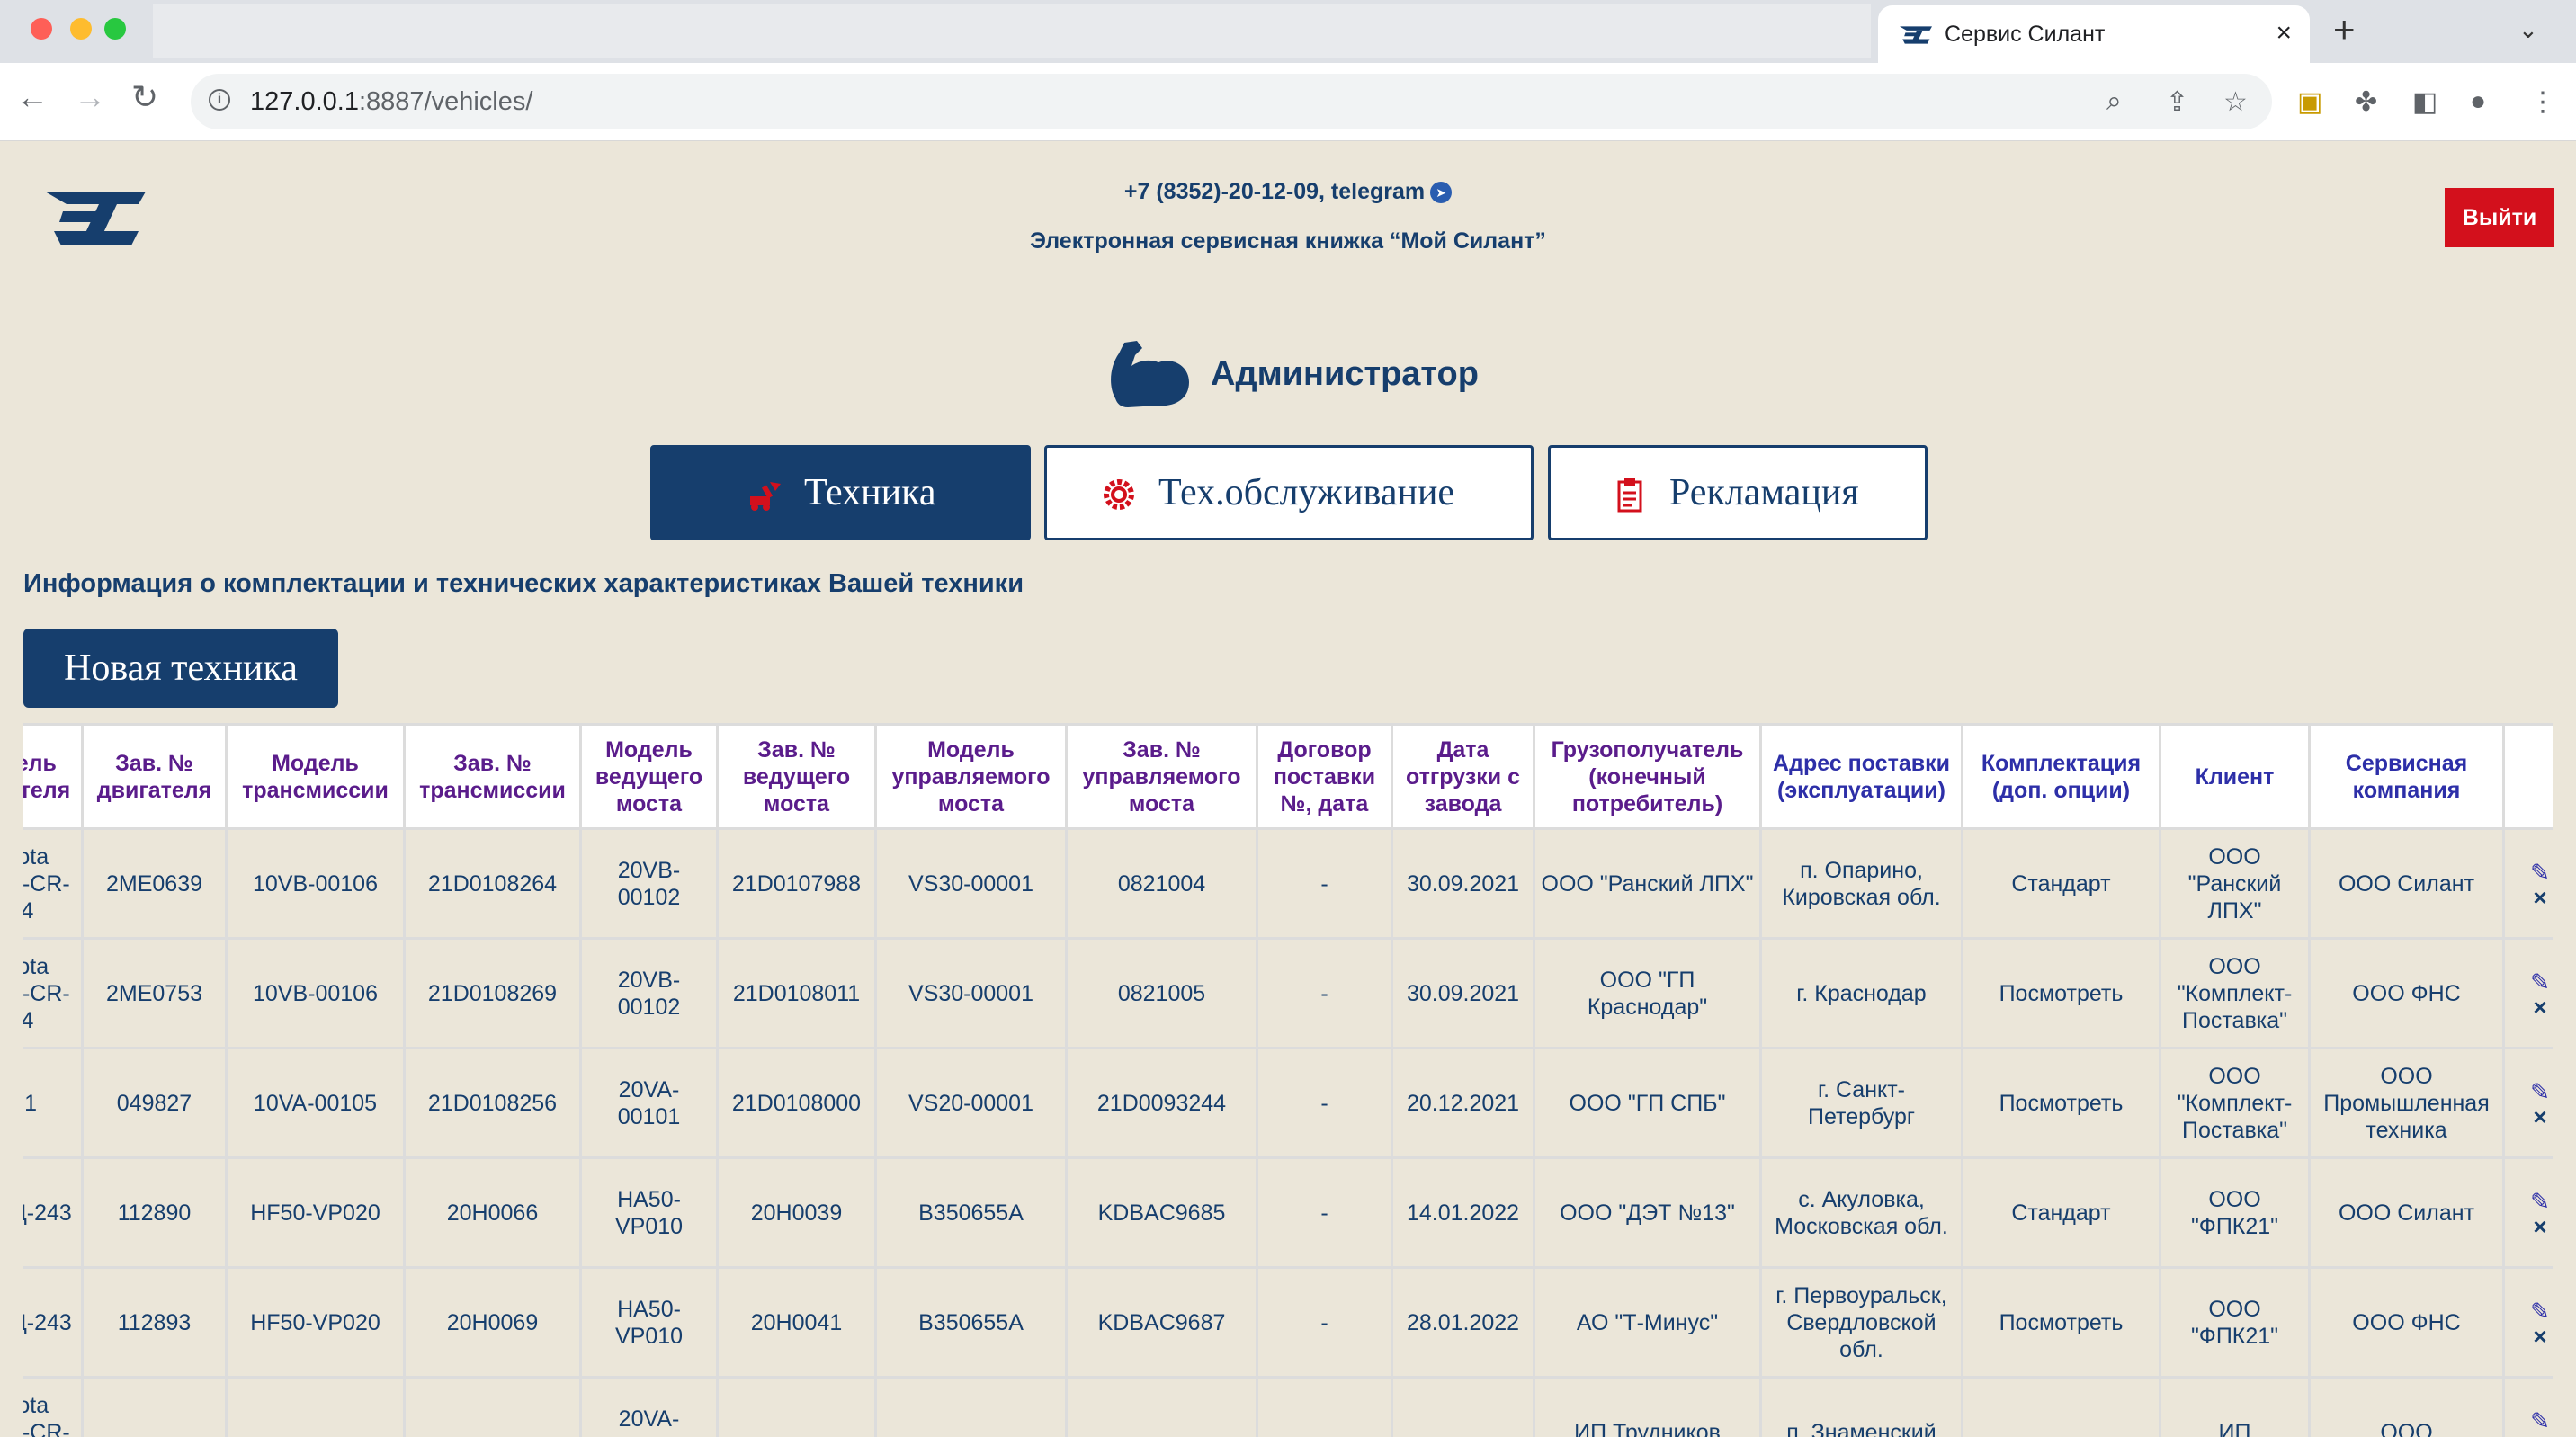  I want to click on browser-tab-active: Сервис Силант ×, so click(2094, 34).